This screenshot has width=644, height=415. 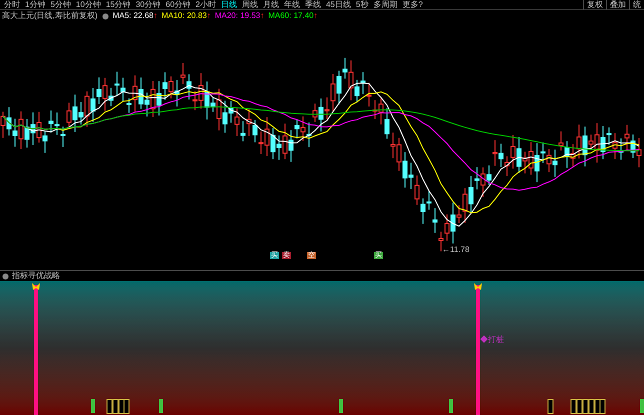 I want to click on period-tab: 60分钟, so click(x=178, y=5).